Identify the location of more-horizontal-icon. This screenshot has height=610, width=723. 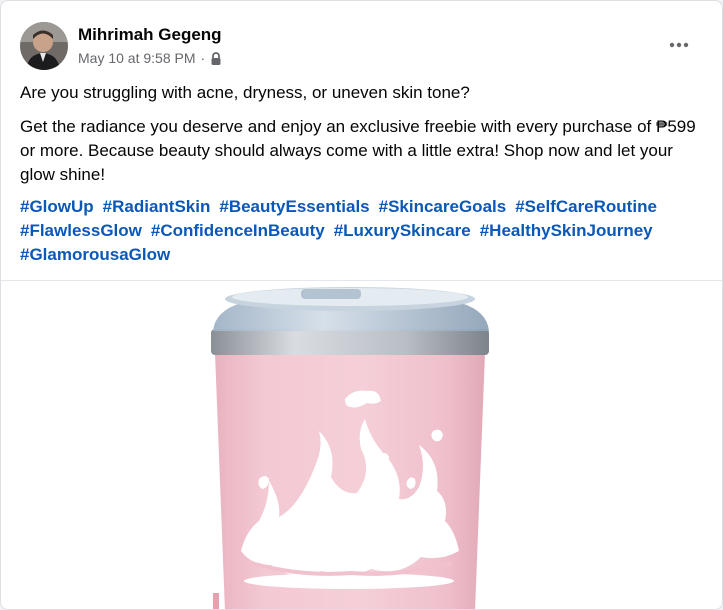
(679, 45).